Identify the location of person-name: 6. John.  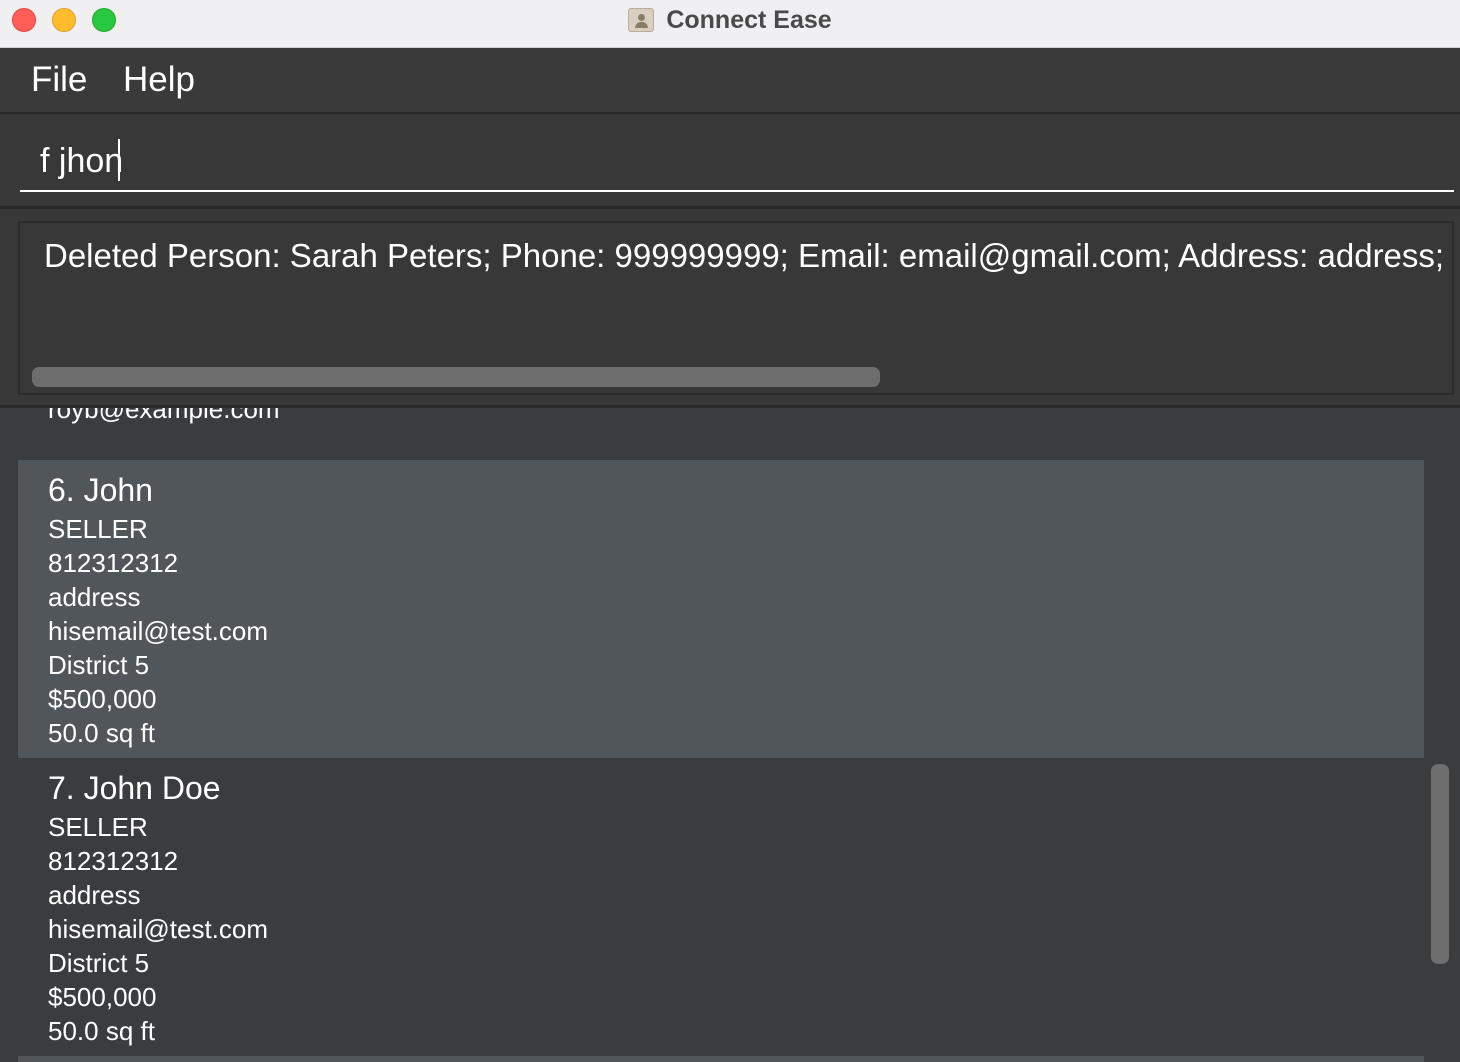
(100, 490).